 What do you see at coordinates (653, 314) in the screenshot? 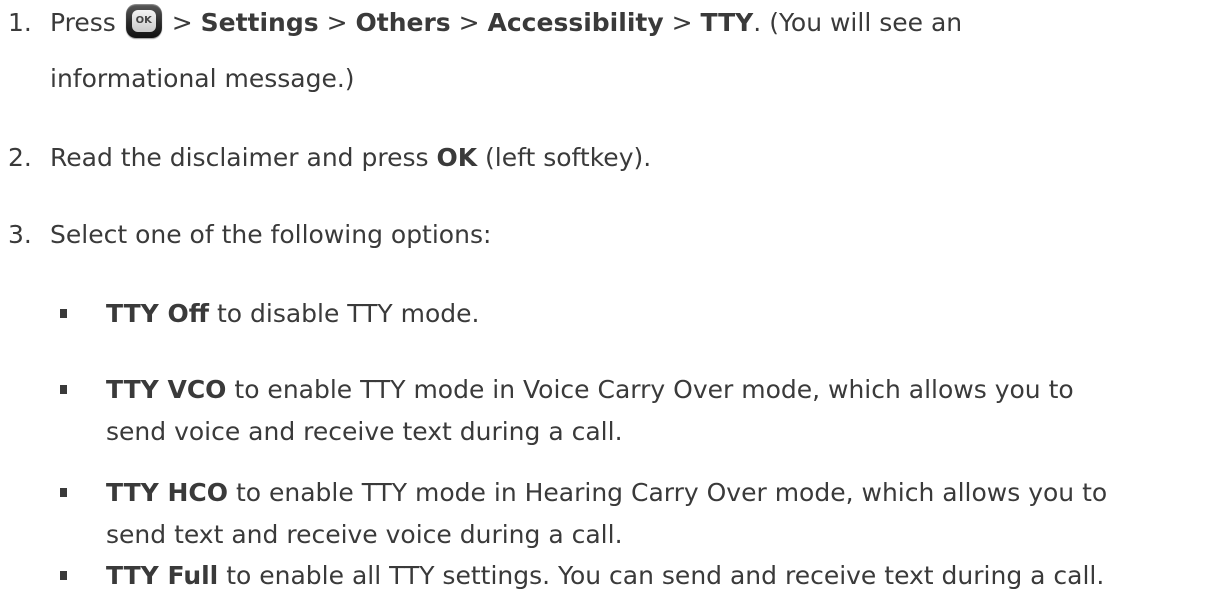
I see `option-text: TTY Off to disable TTY mode.` at bounding box center [653, 314].